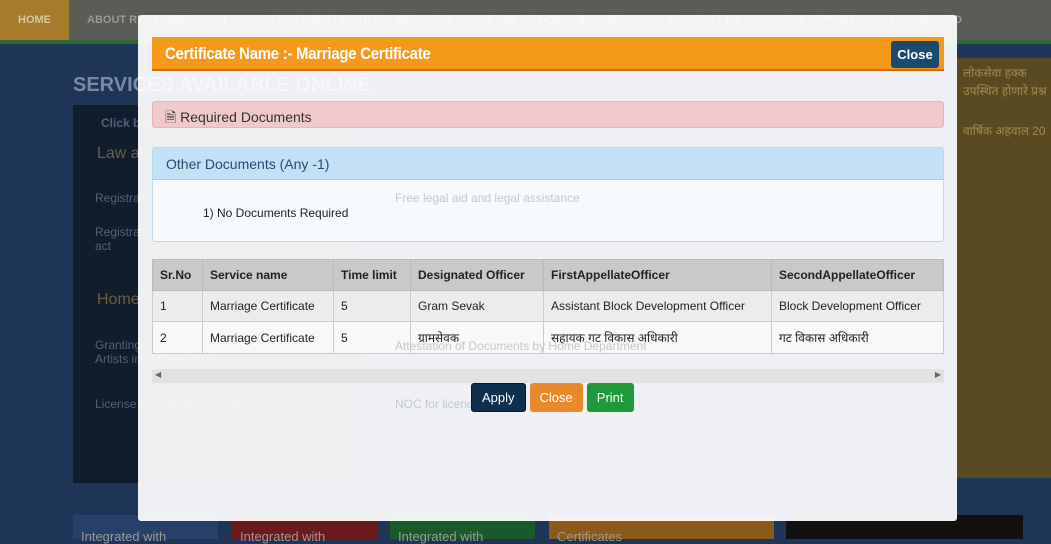 The width and height of the screenshot is (1051, 544). Describe the element at coordinates (372, 275) in the screenshot. I see `col-time: Time limit` at that location.